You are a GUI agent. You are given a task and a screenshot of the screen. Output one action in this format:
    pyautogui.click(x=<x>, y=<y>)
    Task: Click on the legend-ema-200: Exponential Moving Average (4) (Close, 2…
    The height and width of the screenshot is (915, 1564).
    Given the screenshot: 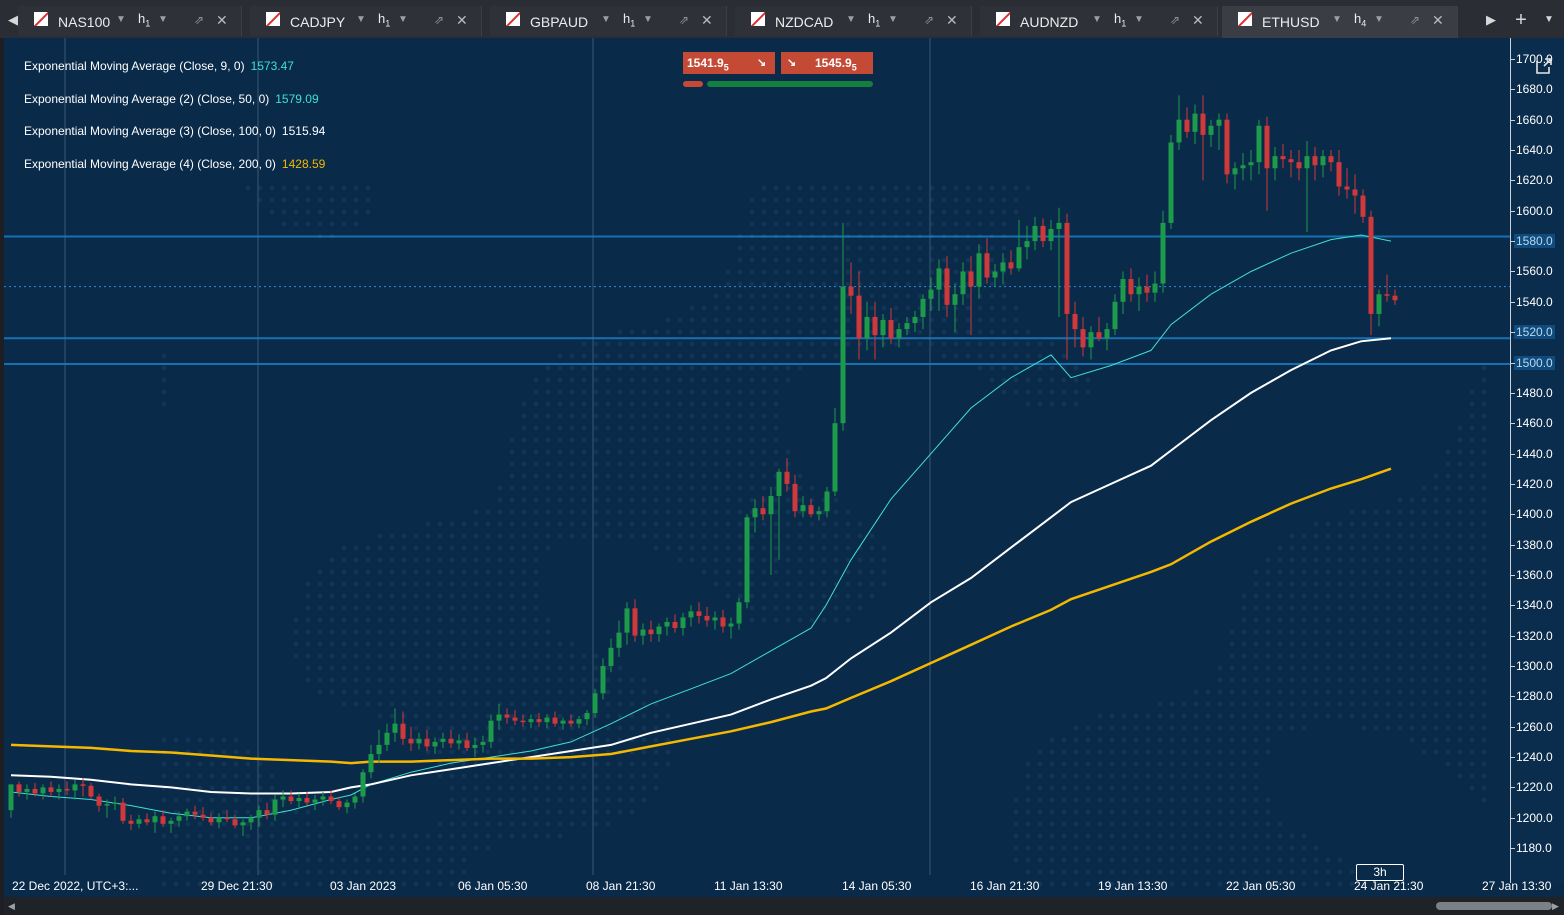 What is the action you would take?
    pyautogui.click(x=174, y=164)
    